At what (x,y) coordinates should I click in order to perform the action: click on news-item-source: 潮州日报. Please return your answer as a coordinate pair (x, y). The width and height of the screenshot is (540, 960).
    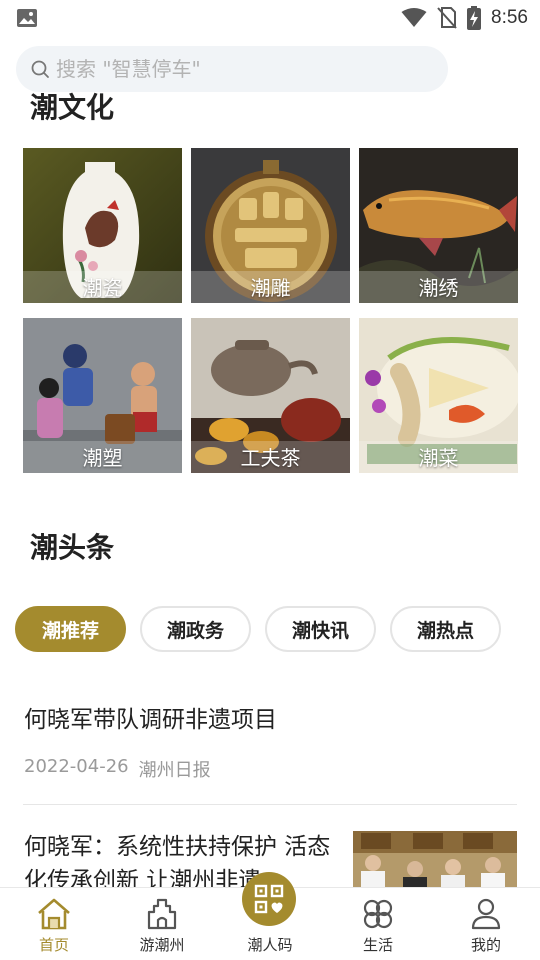
    Looking at the image, I should click on (174, 770).